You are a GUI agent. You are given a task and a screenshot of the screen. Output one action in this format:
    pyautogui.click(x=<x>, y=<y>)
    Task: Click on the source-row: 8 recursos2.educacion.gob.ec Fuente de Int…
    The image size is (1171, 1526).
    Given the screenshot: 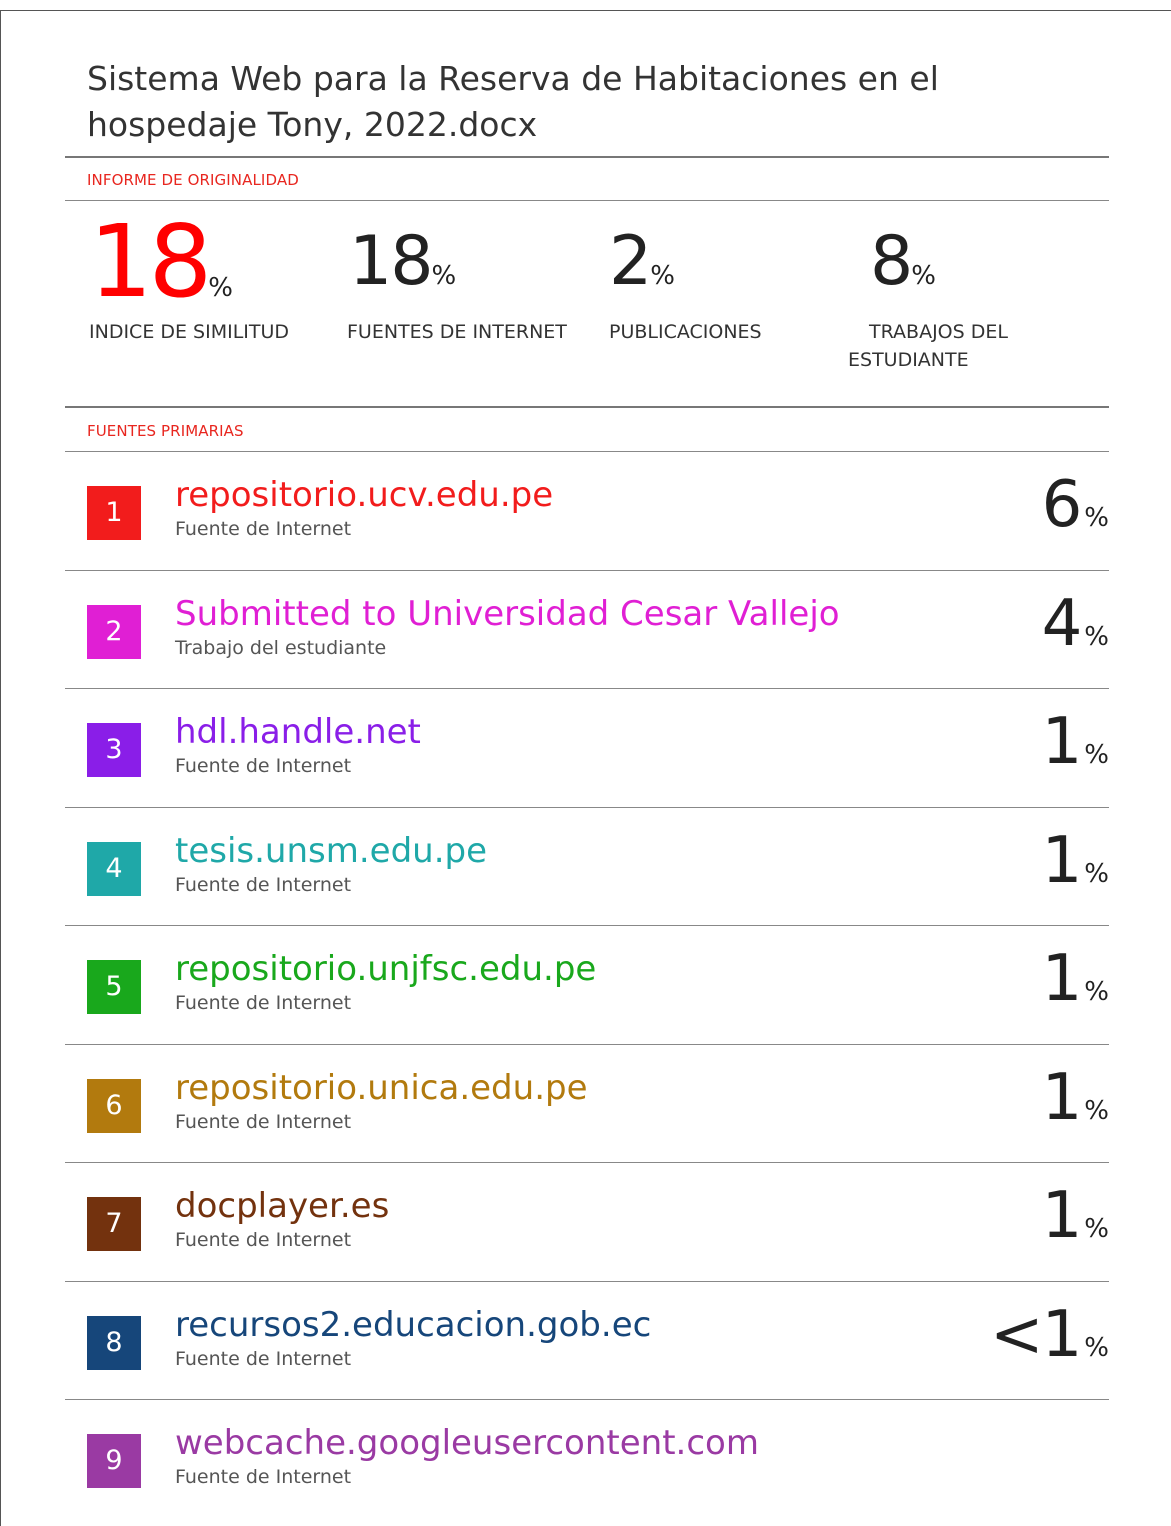 What is the action you would take?
    pyautogui.click(x=587, y=1340)
    